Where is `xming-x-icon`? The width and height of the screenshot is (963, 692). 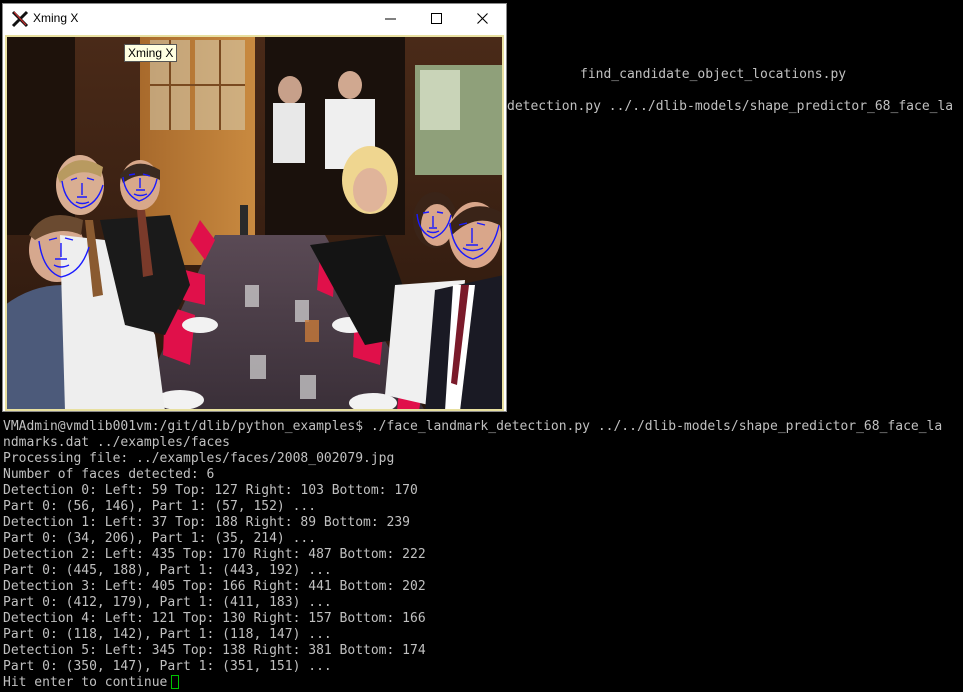 xming-x-icon is located at coordinates (20, 19).